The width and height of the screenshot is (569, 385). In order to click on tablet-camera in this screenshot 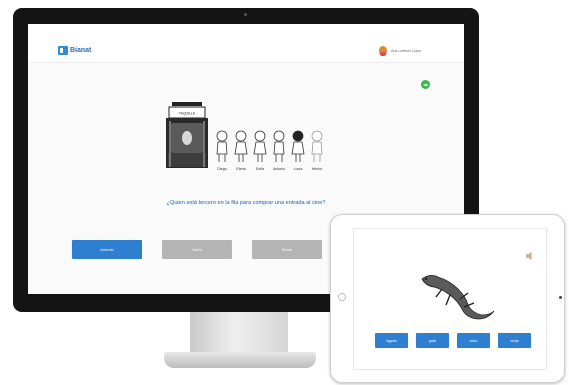, I will do `click(560, 297)`.